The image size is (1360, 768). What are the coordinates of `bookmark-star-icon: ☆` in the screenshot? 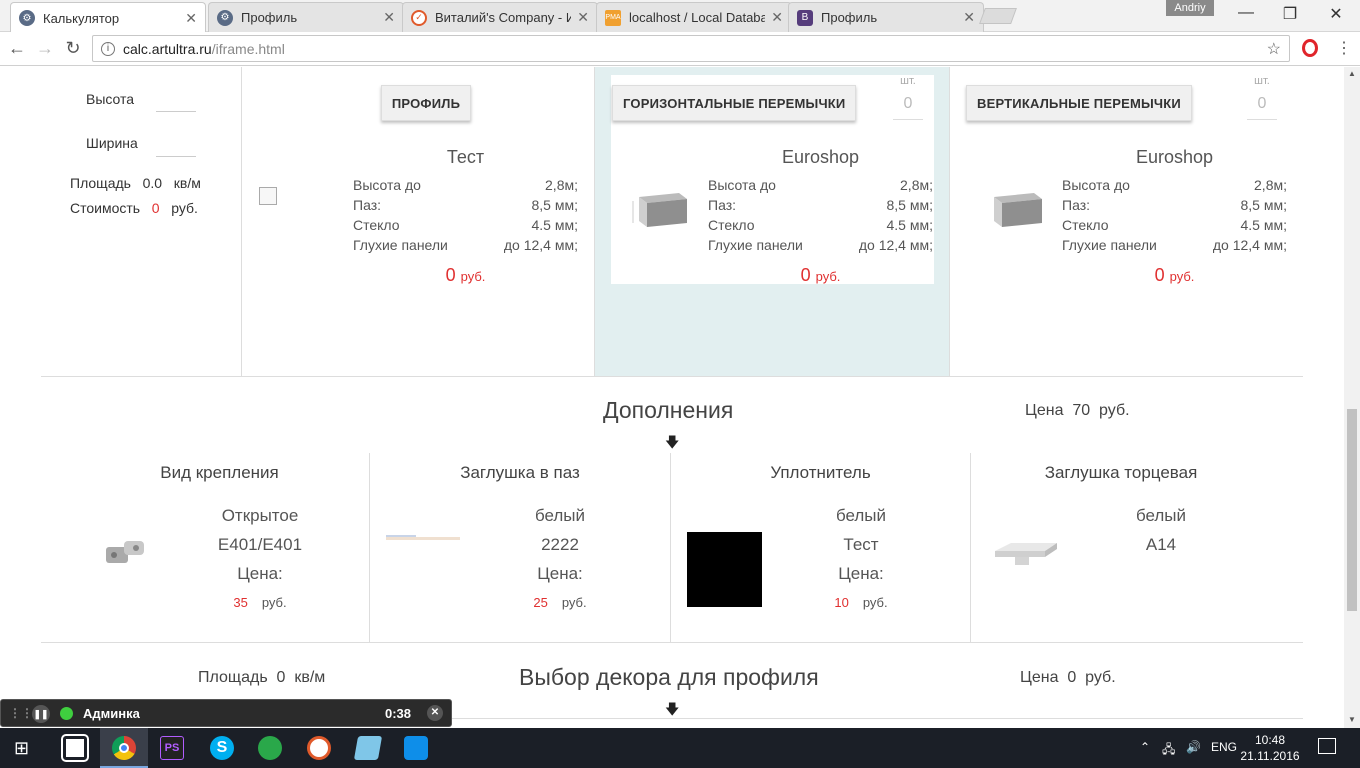 It's located at (1274, 49).